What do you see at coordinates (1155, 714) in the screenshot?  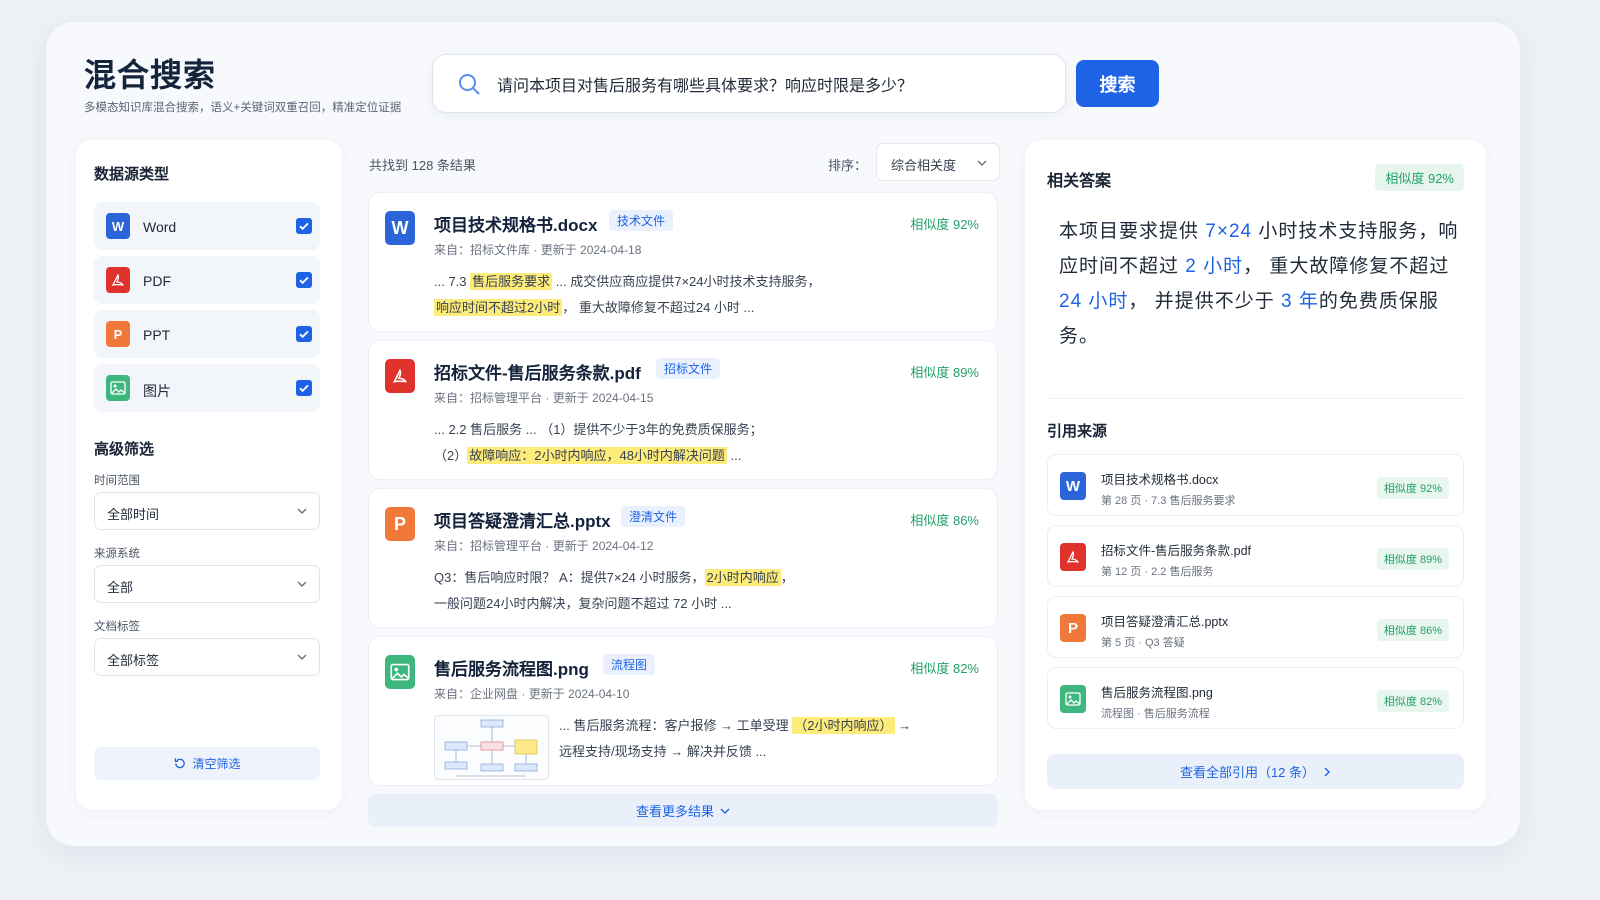 I see `citation-location: 流程图 · 售后服务流程` at bounding box center [1155, 714].